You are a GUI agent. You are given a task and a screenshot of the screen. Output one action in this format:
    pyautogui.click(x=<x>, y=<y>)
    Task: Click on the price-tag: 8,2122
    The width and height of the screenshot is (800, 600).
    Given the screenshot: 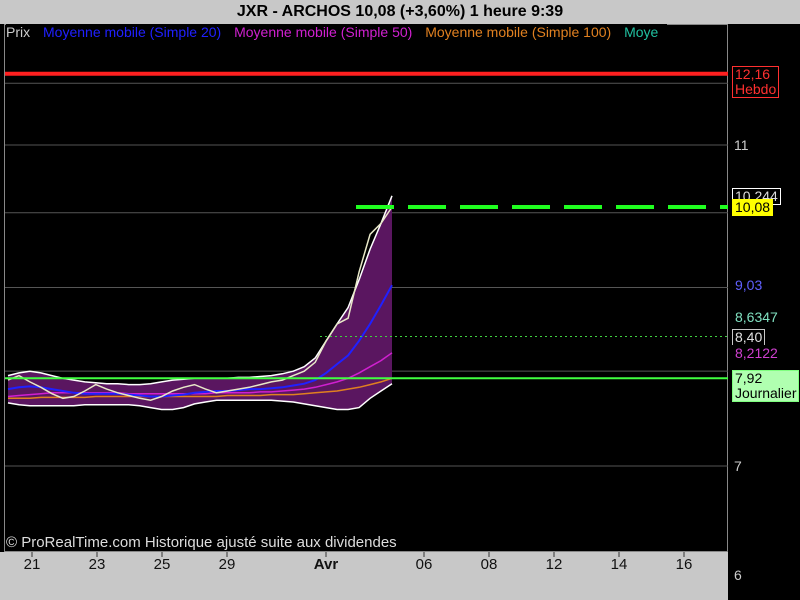 What is the action you would take?
    pyautogui.click(x=756, y=353)
    